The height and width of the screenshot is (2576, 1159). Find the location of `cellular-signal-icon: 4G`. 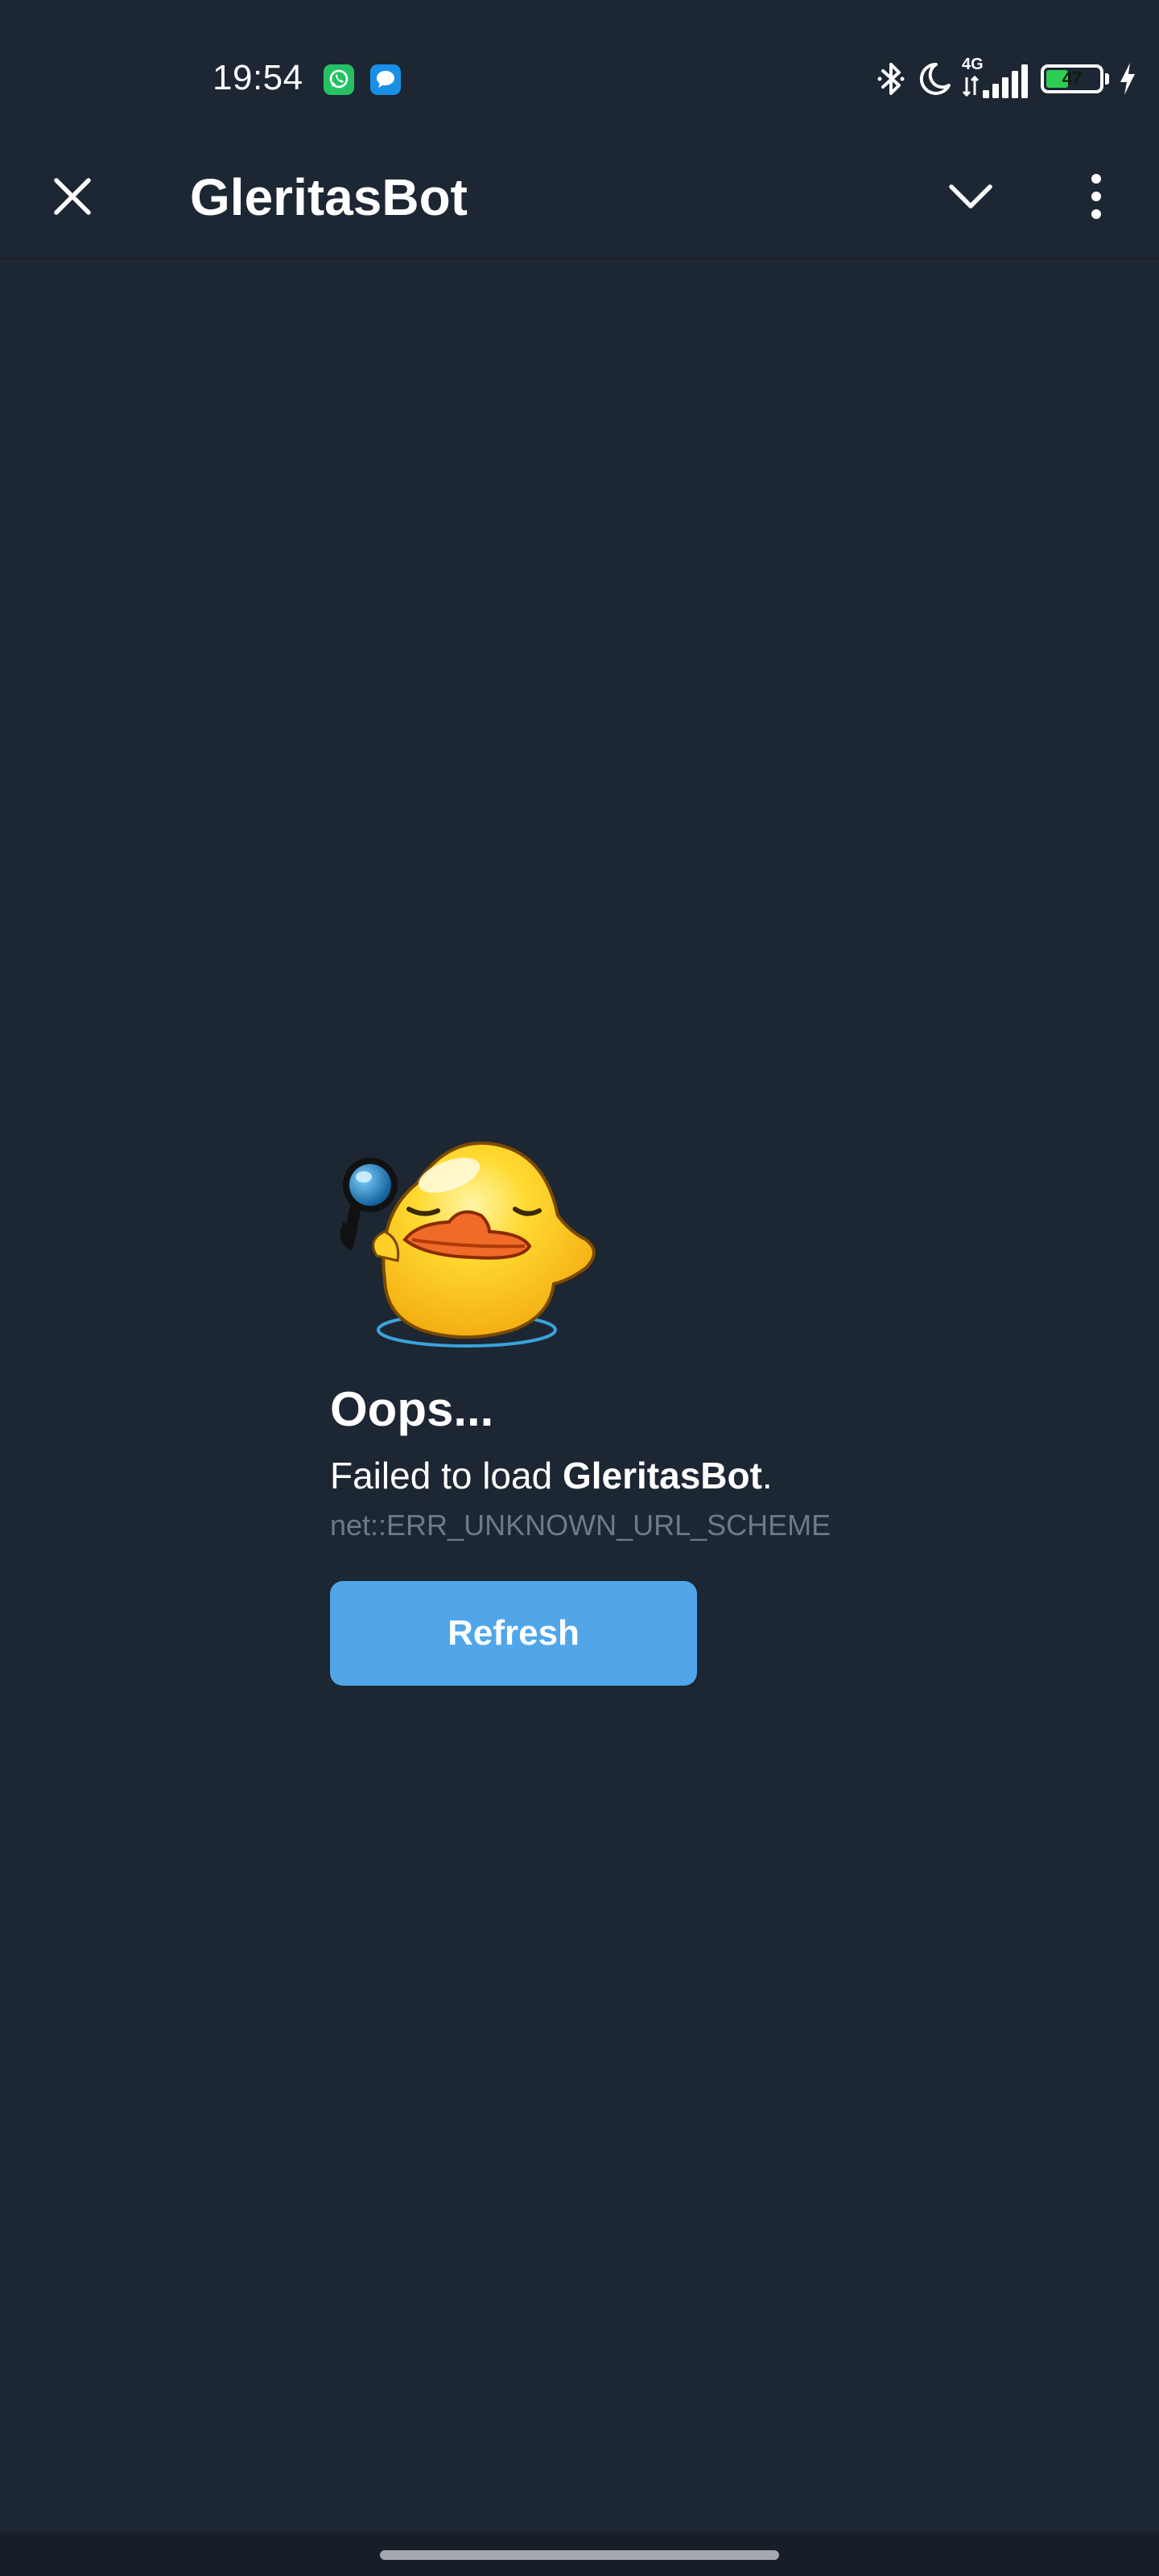

cellular-signal-icon: 4G is located at coordinates (996, 78).